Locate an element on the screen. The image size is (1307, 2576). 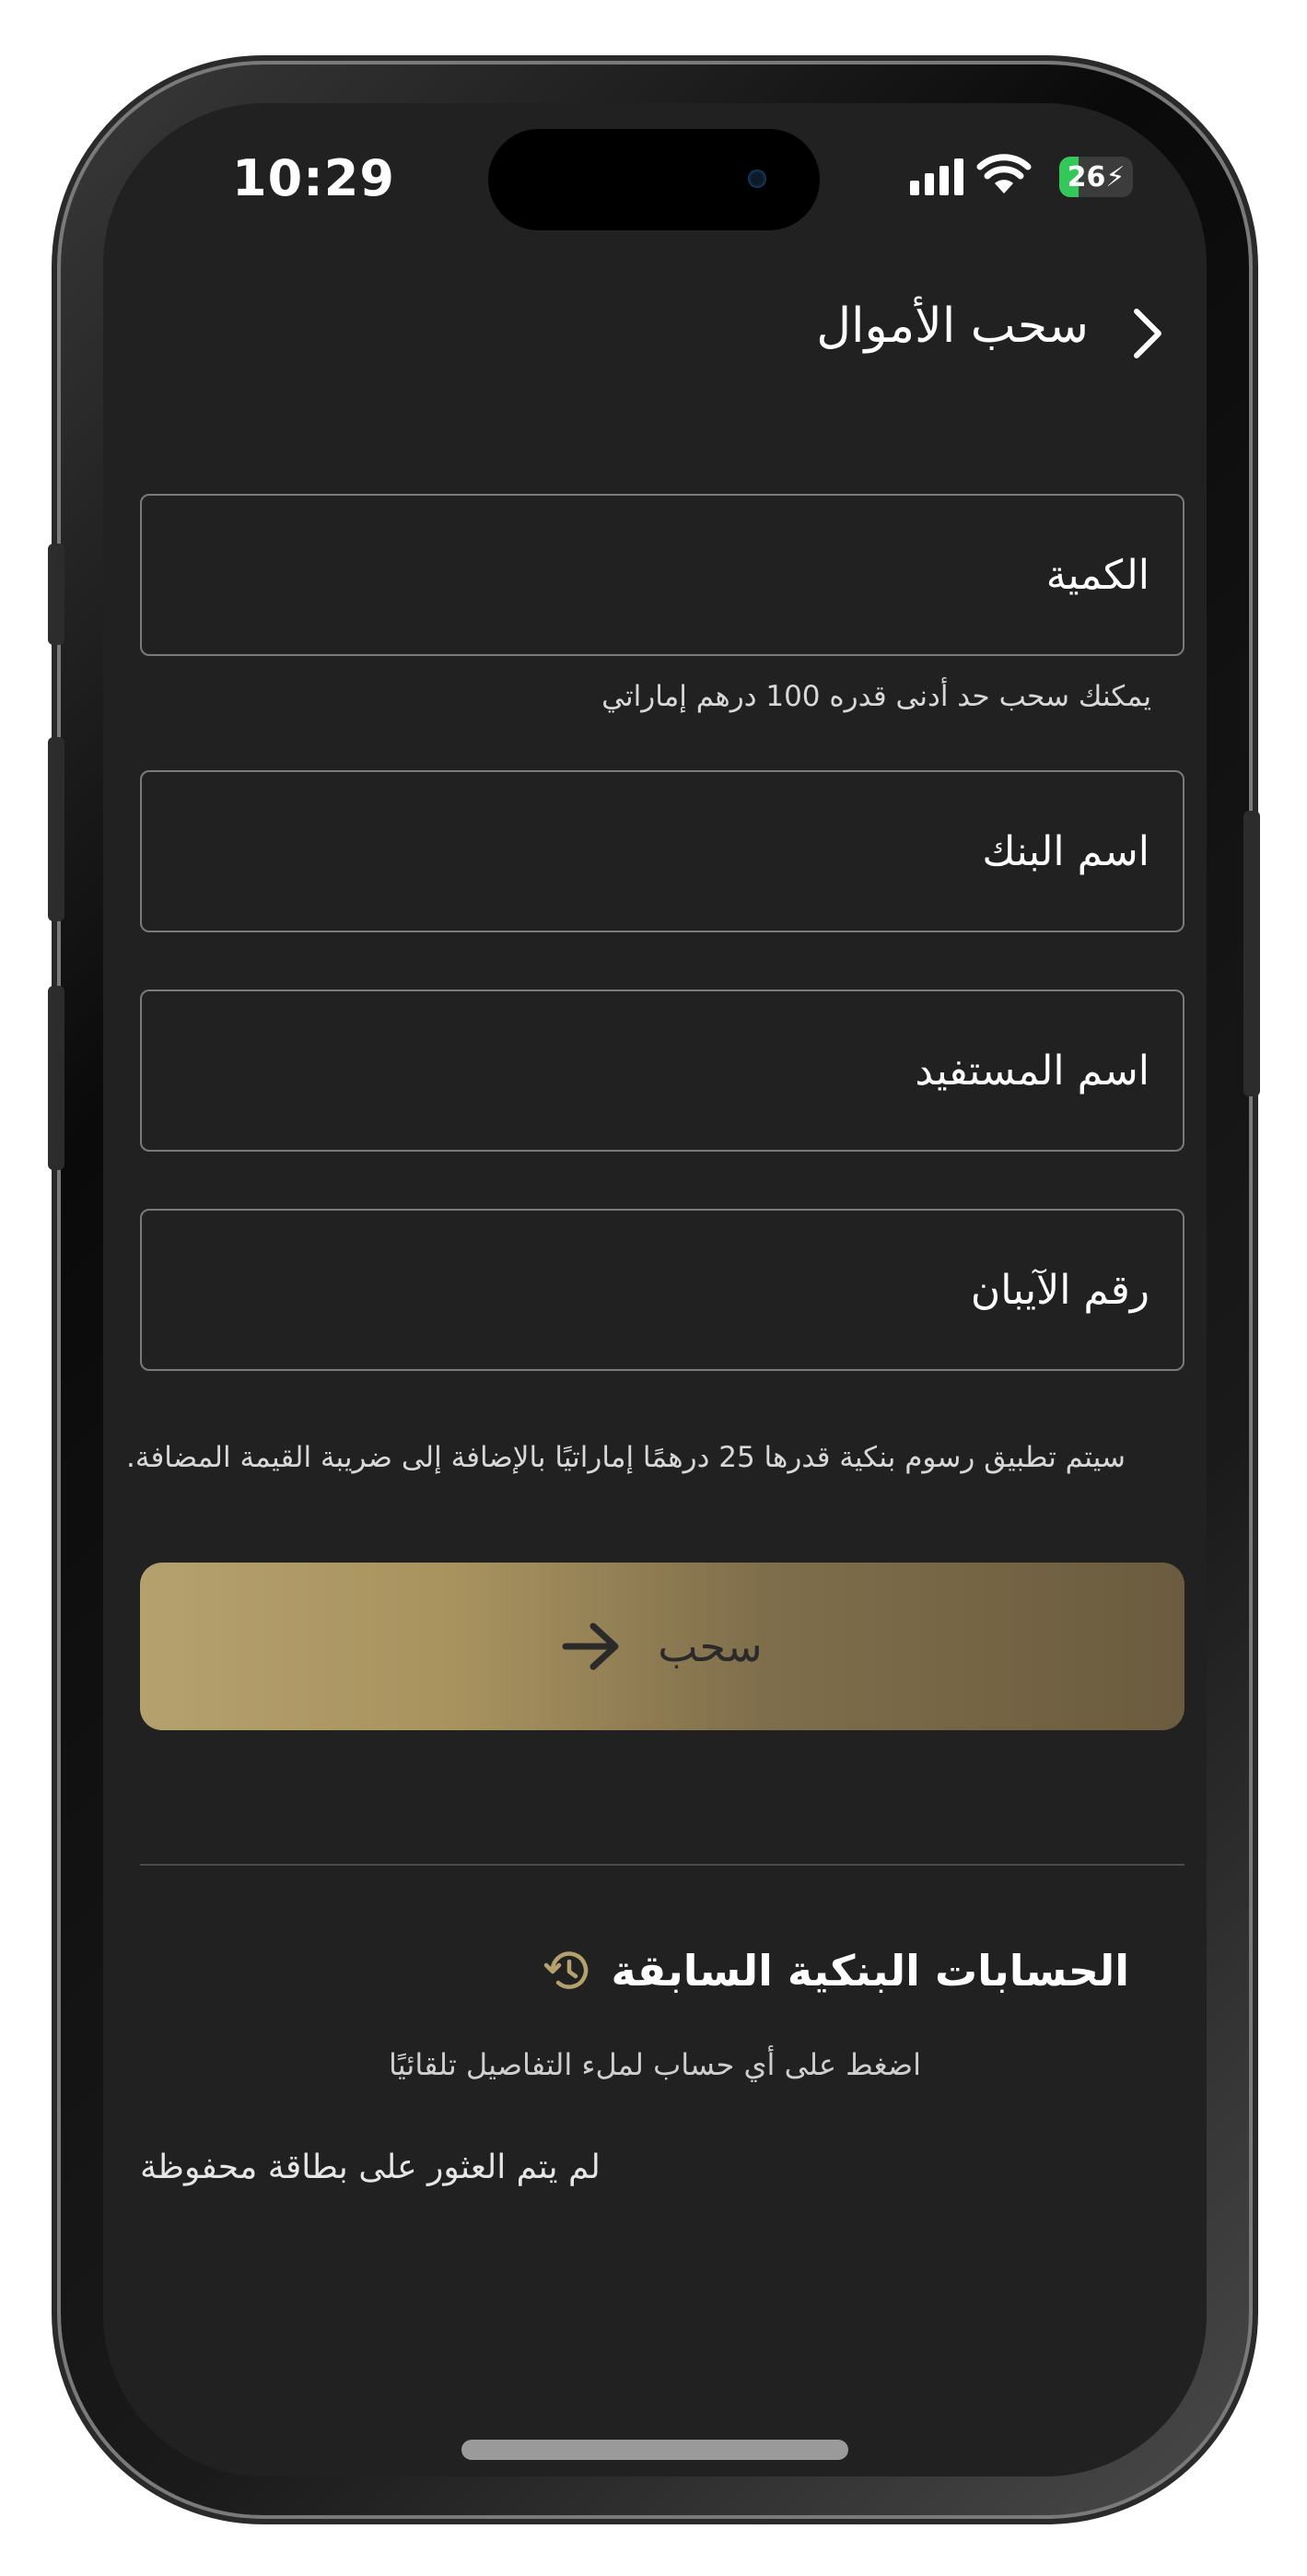
iban-field is located at coordinates (662, 1290).